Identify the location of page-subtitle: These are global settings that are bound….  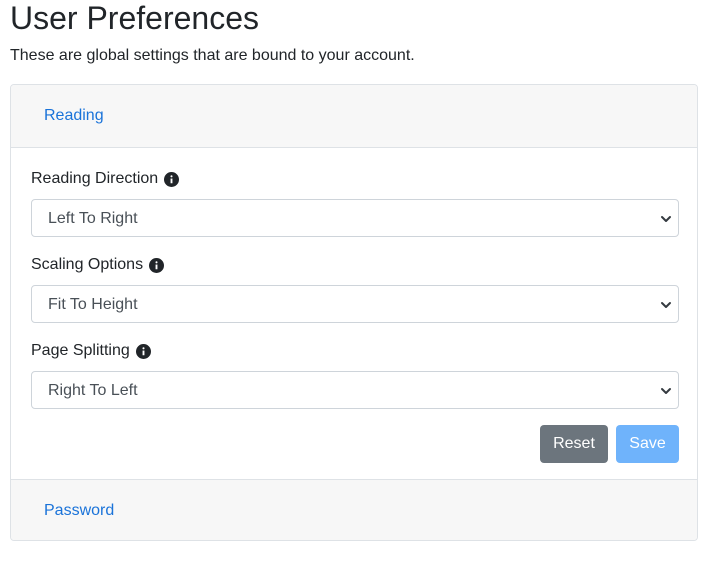
(212, 55).